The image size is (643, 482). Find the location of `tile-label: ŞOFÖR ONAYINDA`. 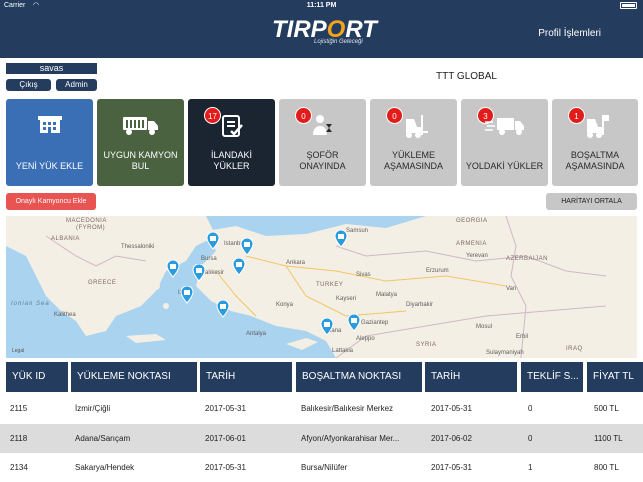

tile-label: ŞOFÖR ONAYINDA is located at coordinates (322, 160).